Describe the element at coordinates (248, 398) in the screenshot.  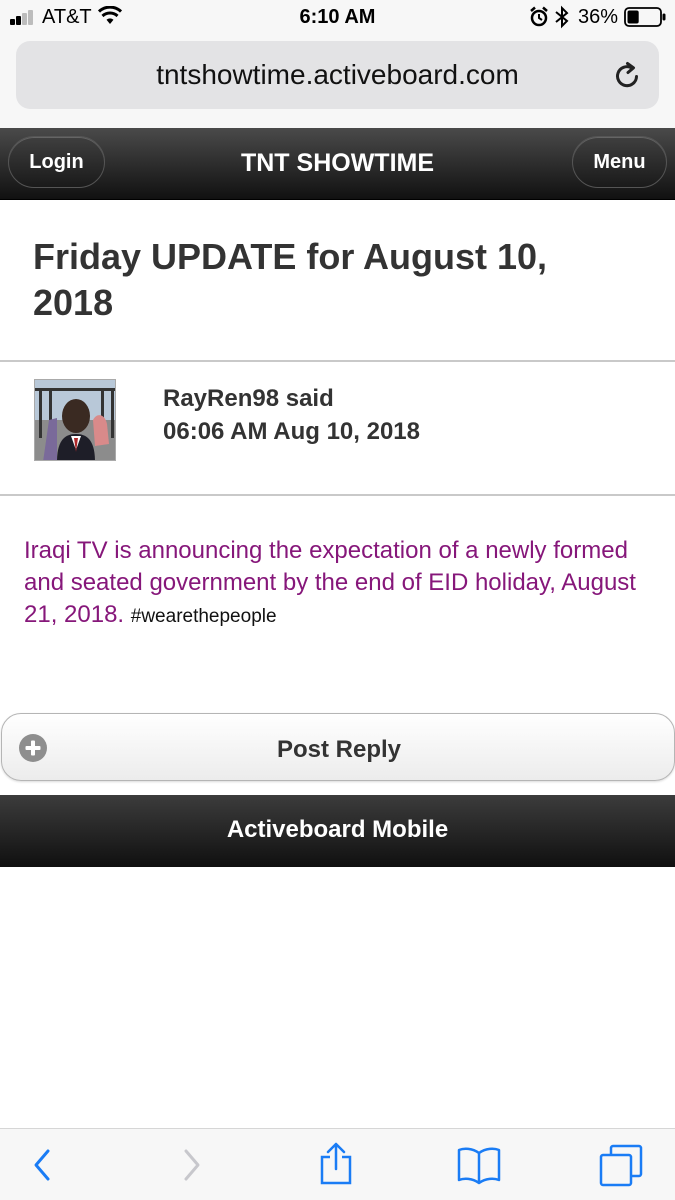
I see `post-author: RayRen98 said` at that location.